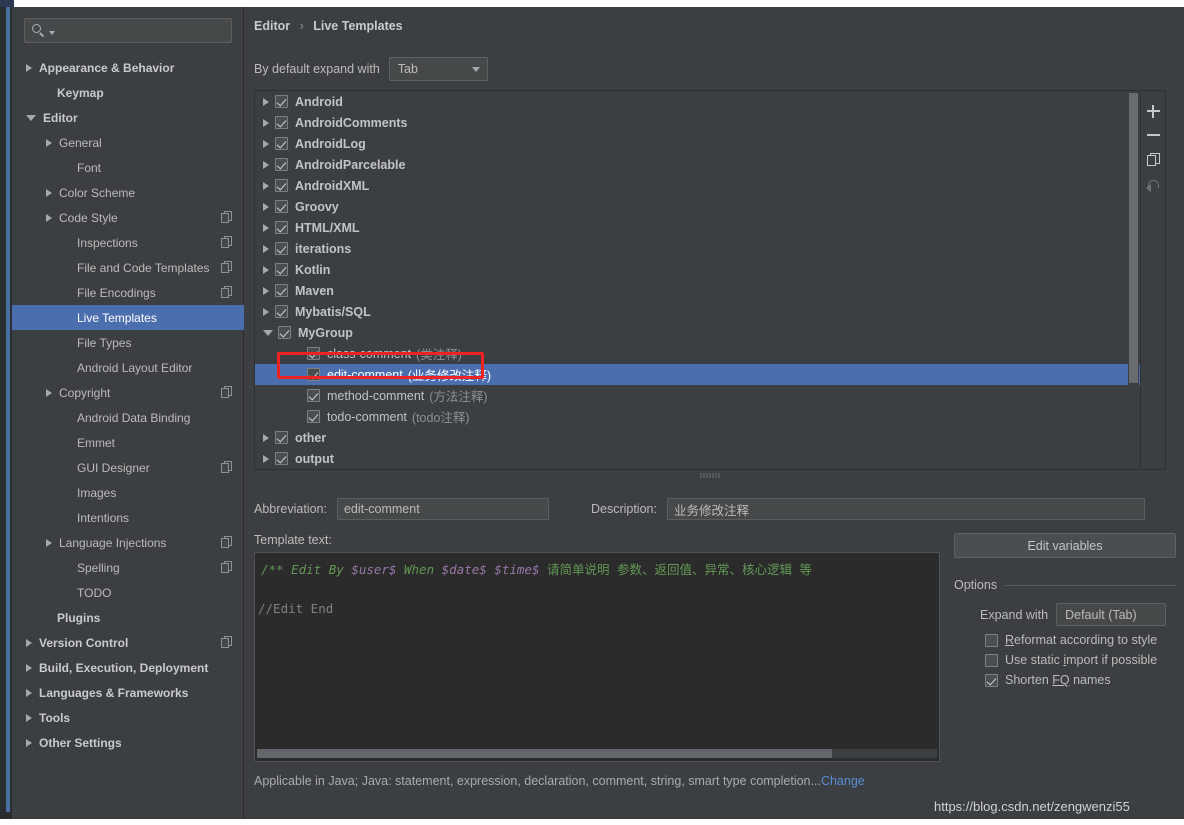 The height and width of the screenshot is (825, 1184). I want to click on edit-variables-button: Edit variables, so click(1065, 545).